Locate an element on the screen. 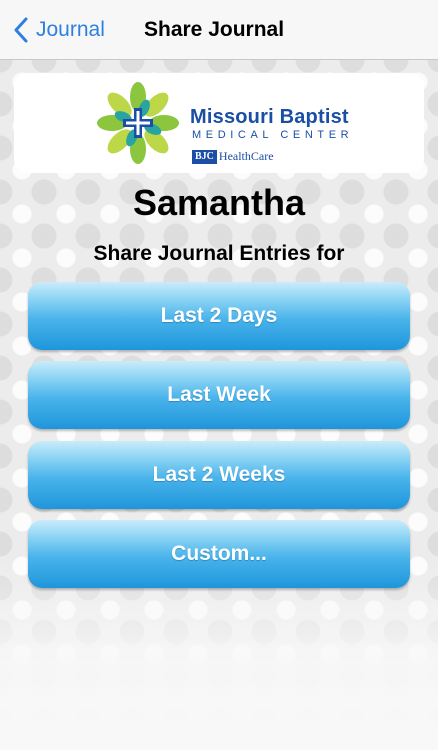  page-title: Share Journal is located at coordinates (214, 29).